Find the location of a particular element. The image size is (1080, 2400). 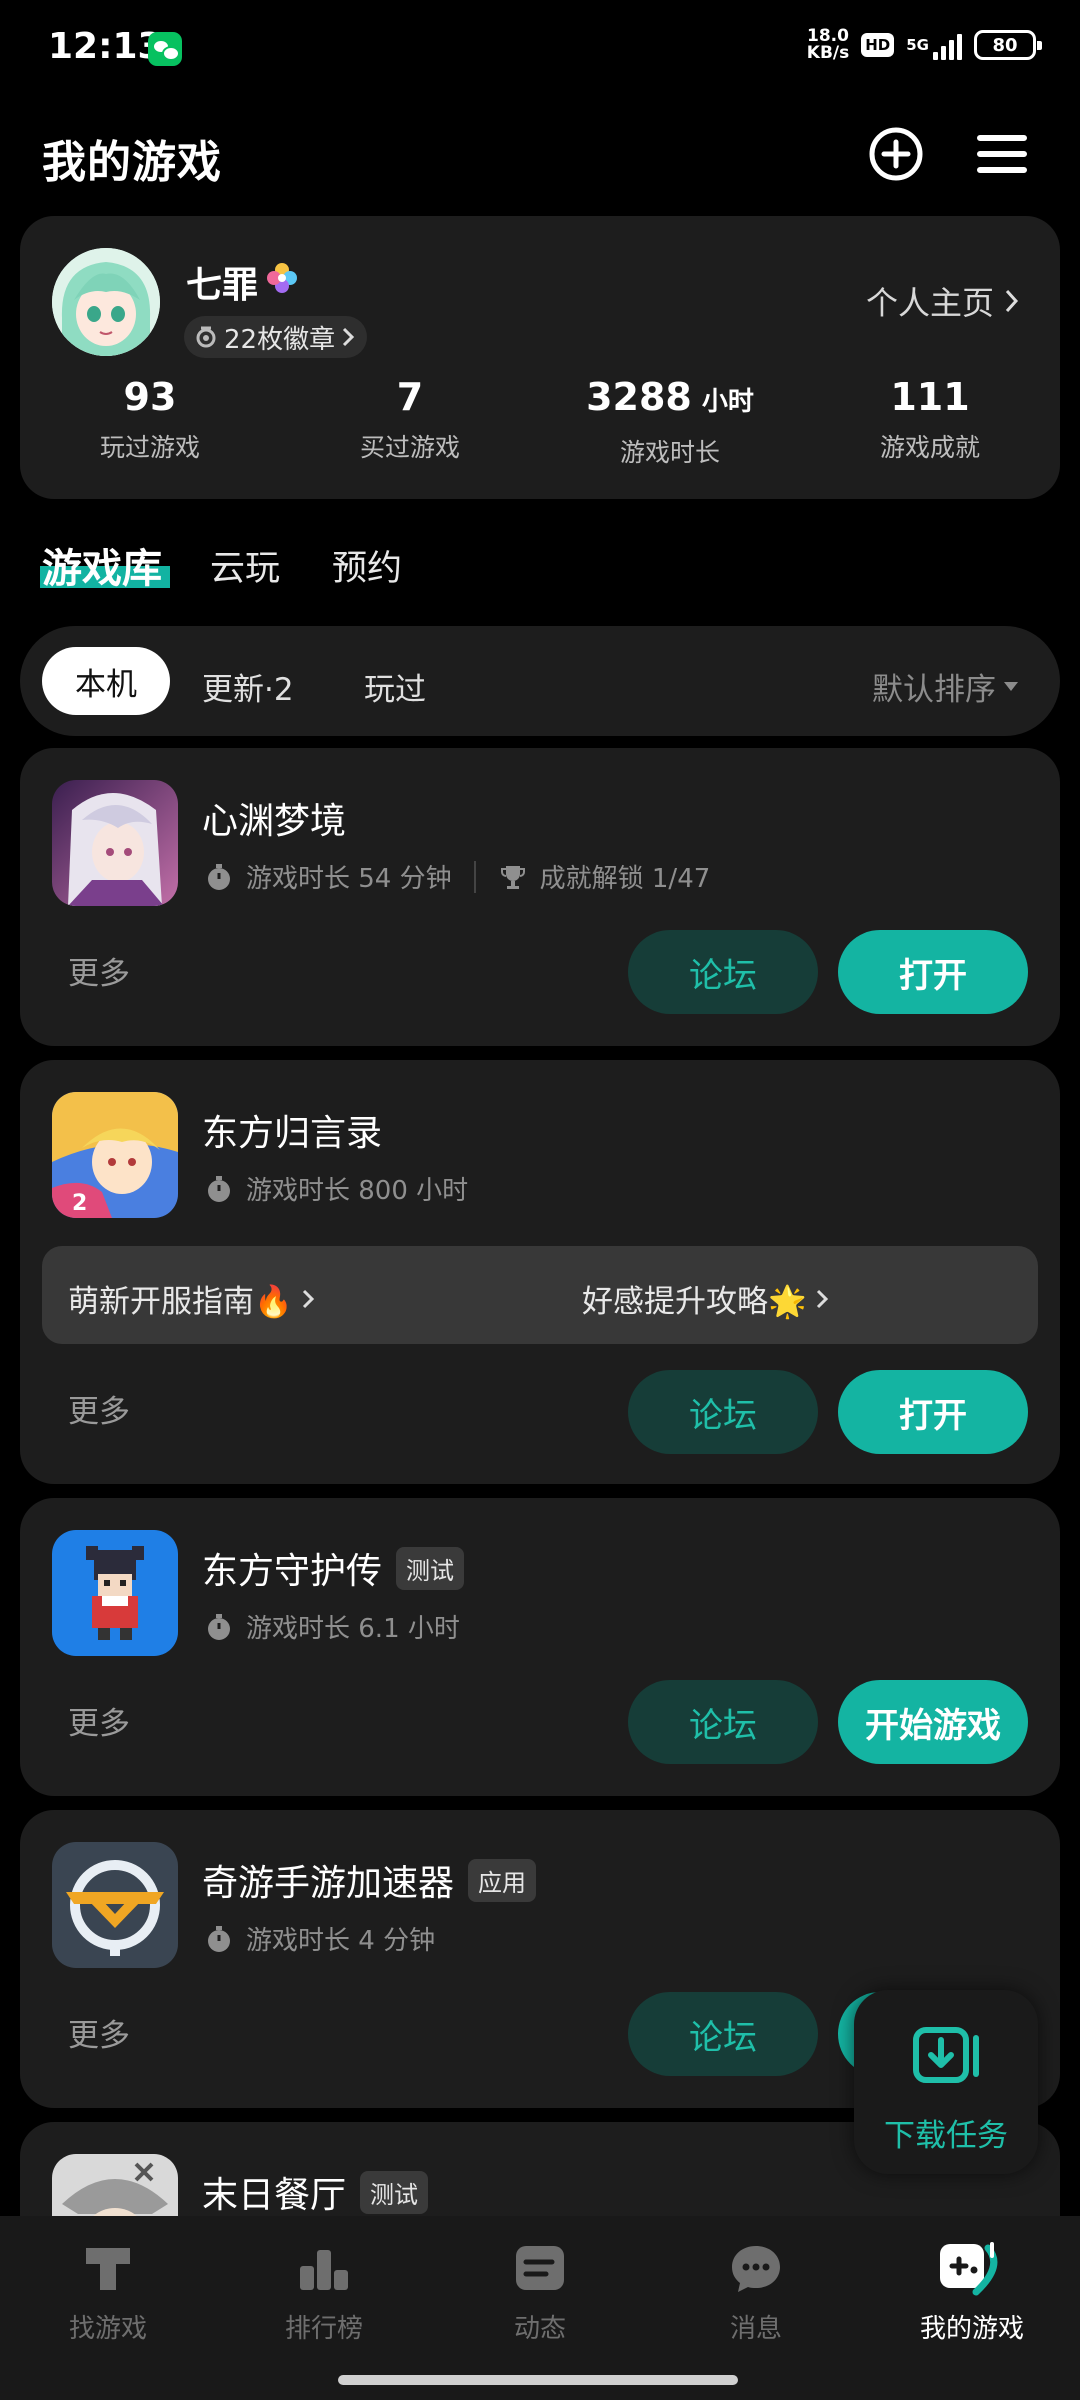

feed-icon is located at coordinates (540, 2268).